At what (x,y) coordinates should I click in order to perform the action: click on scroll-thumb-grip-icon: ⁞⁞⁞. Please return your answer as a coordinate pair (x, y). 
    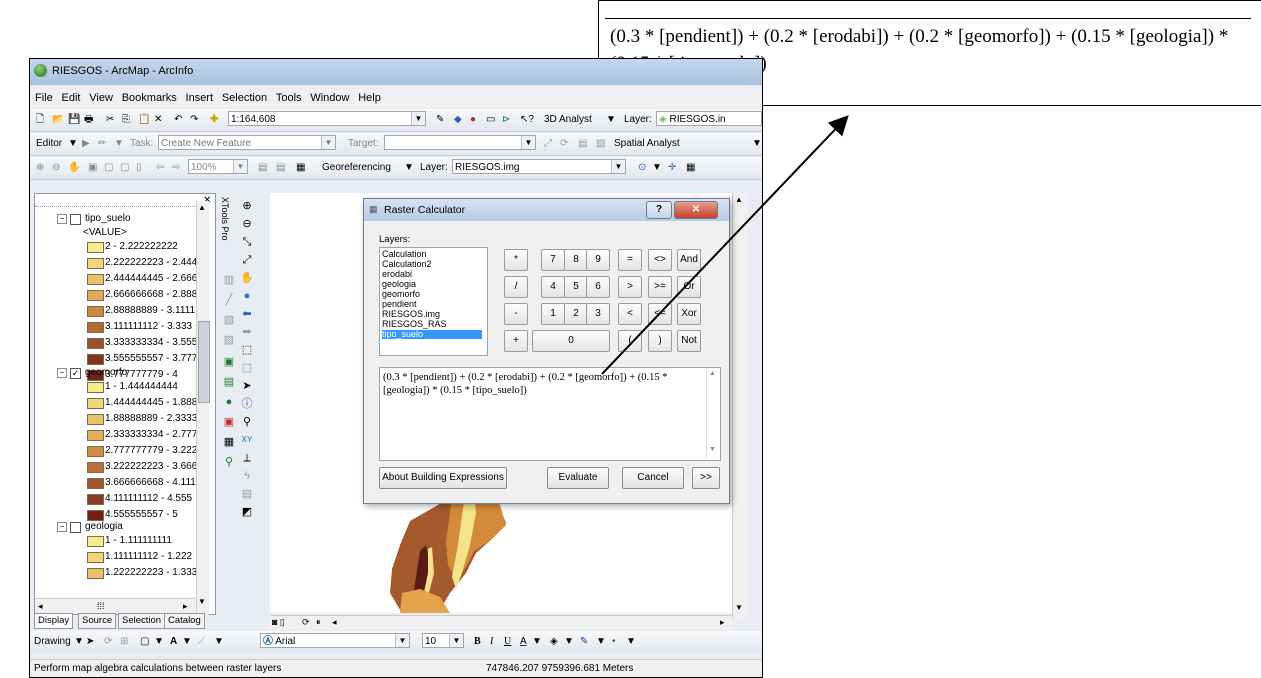
    Looking at the image, I should click on (101, 606).